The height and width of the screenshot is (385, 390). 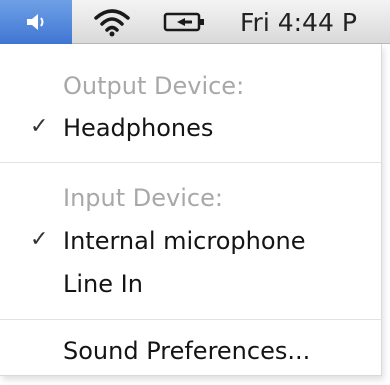 What do you see at coordinates (103, 284) in the screenshot?
I see `menu-item-label: Line In` at bounding box center [103, 284].